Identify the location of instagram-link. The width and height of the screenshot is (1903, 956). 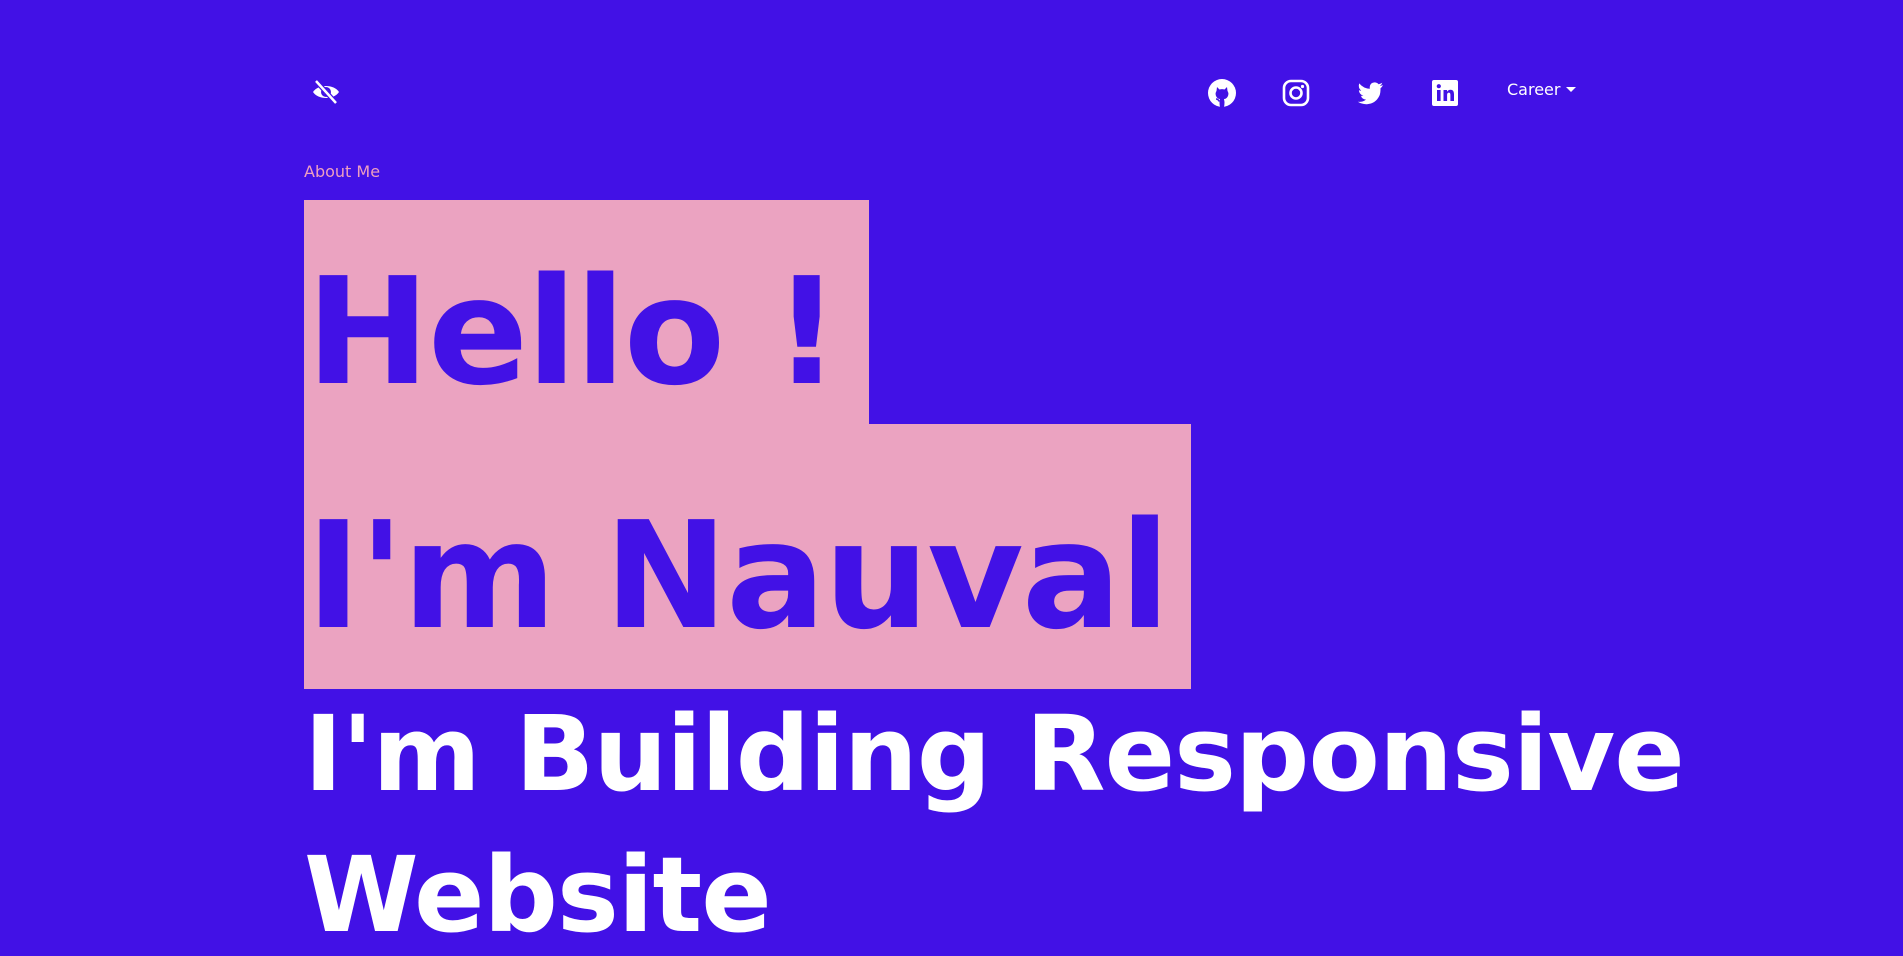
(1296, 93).